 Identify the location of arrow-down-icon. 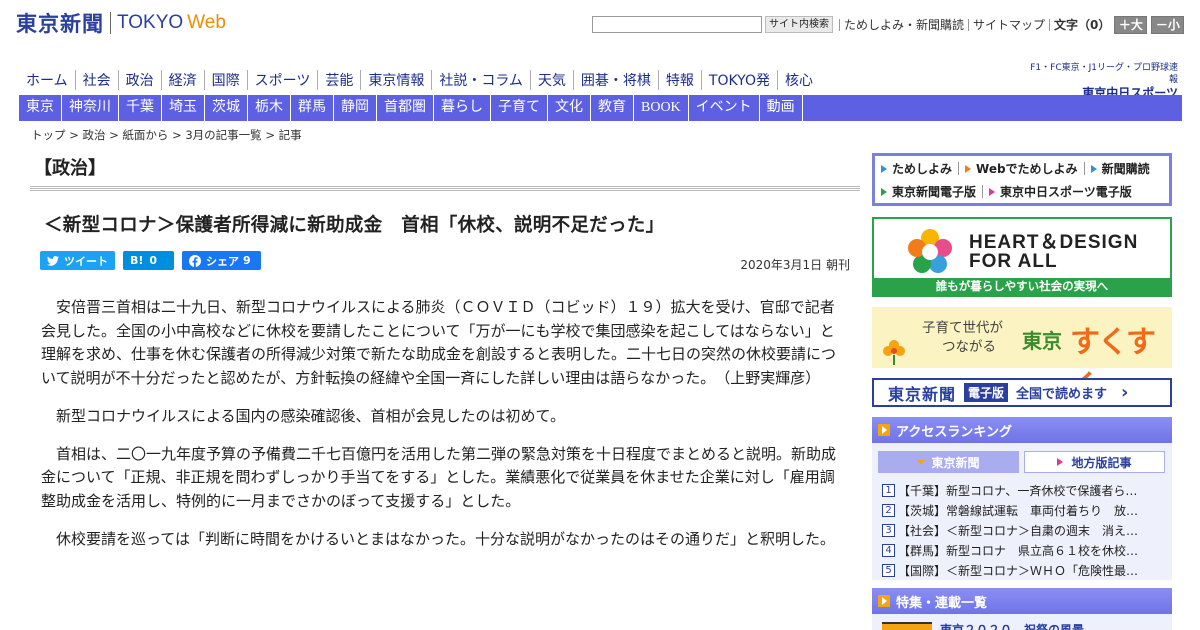
(921, 462).